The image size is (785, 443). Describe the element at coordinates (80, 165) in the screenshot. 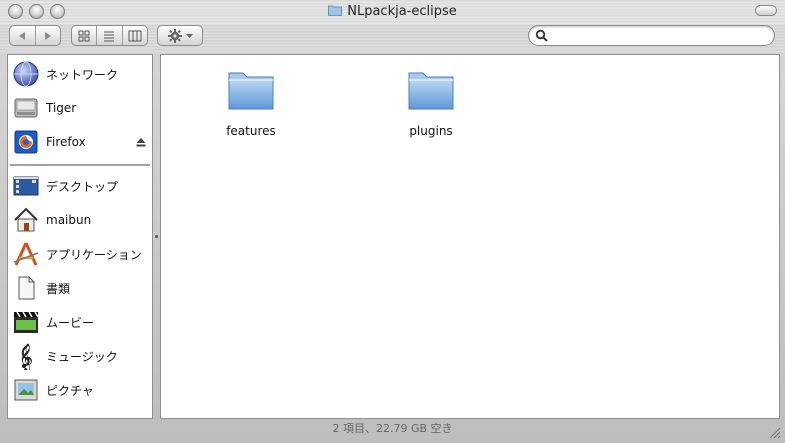

I see `sidebar-separator` at that location.